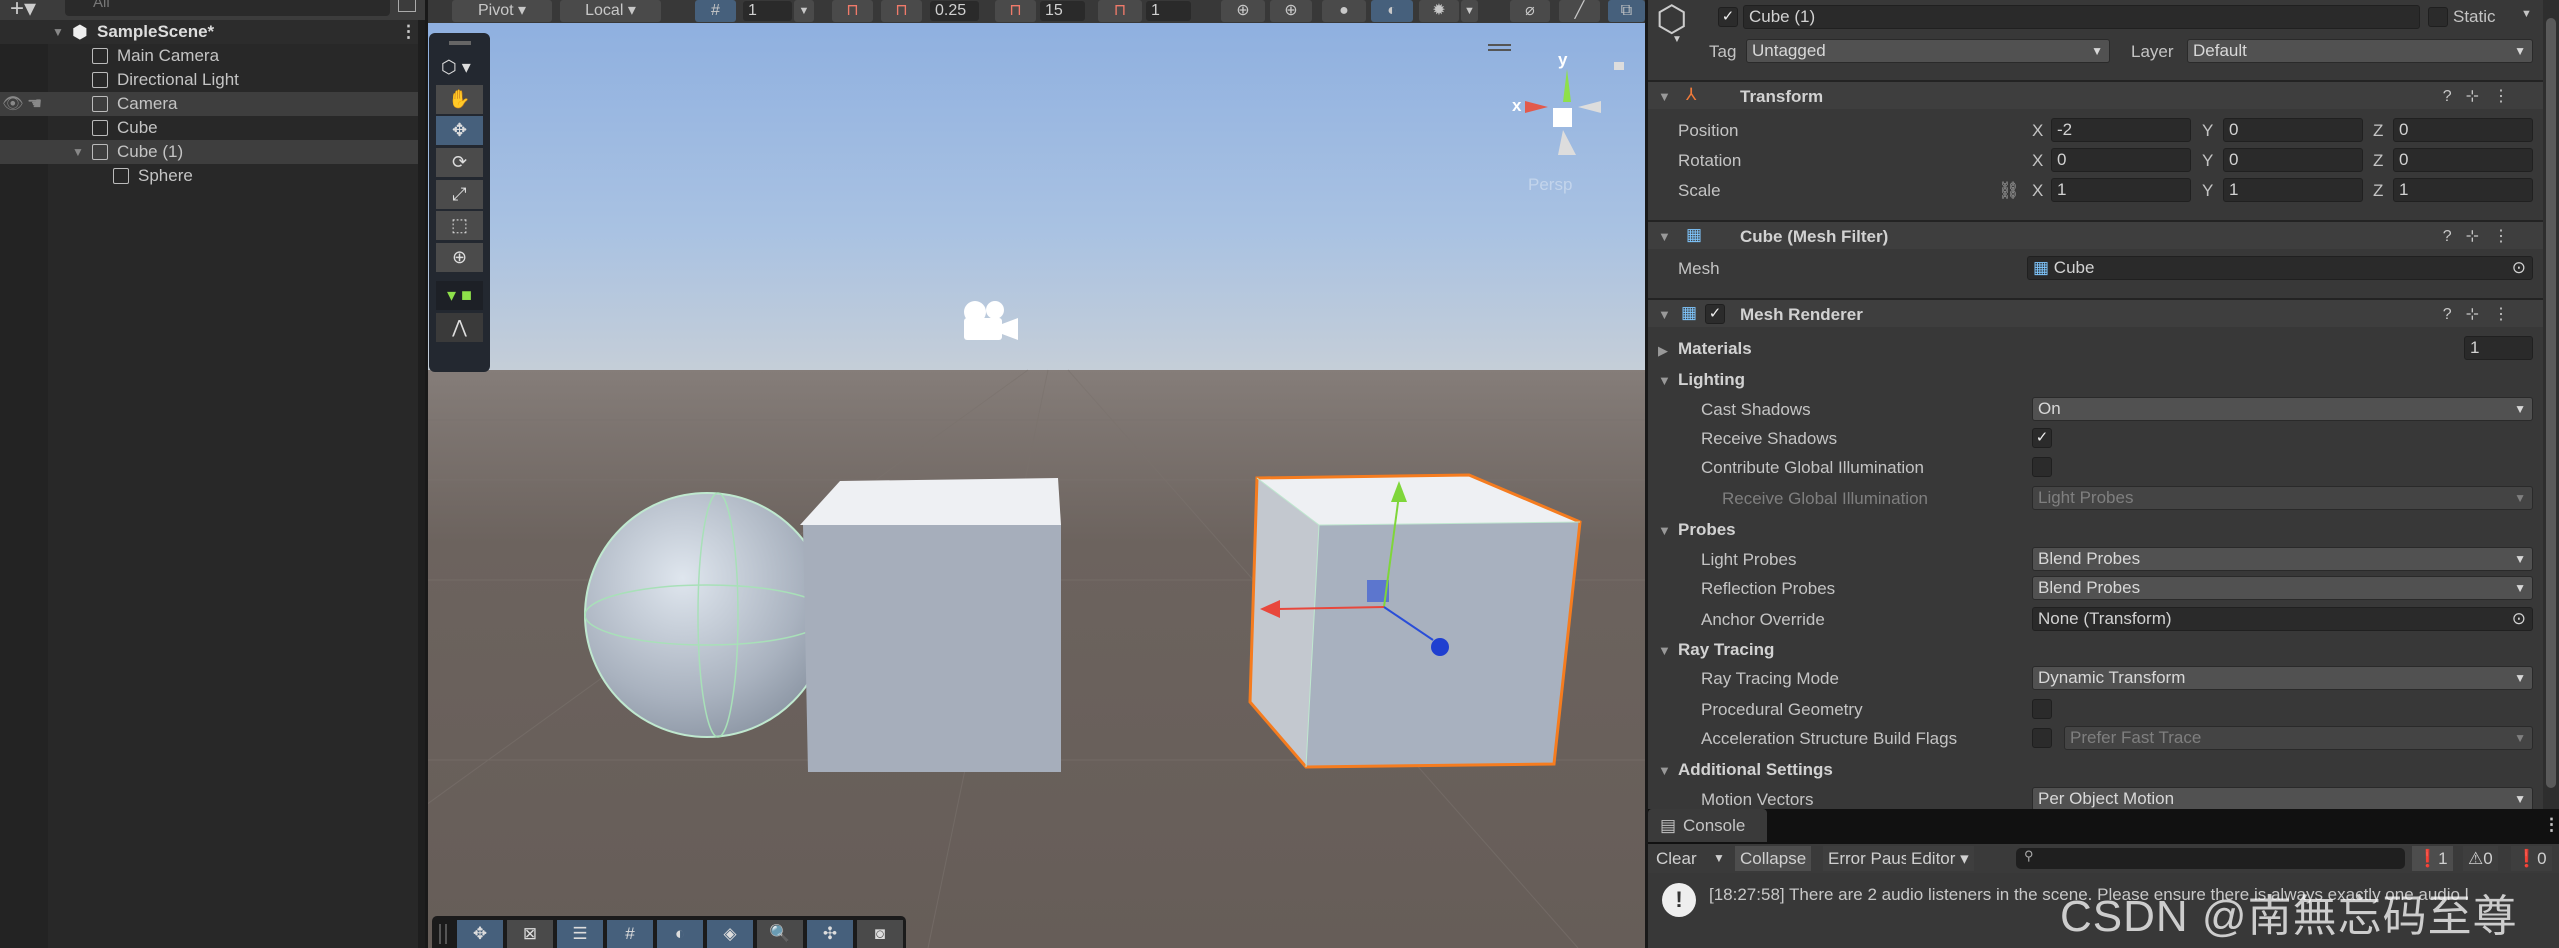 The width and height of the screenshot is (2559, 948). What do you see at coordinates (456, 67) in the screenshot?
I see `view-mode-cube-icon: ⬡ ▾` at bounding box center [456, 67].